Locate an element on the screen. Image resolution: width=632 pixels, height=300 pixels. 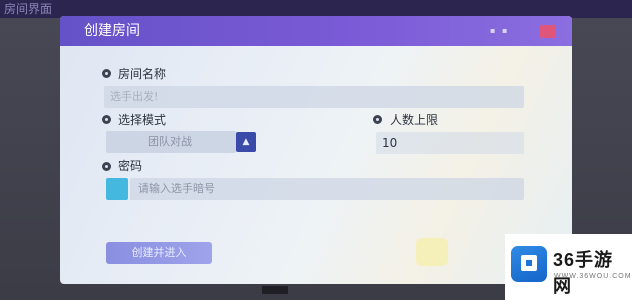
watermark-brand: 36手游网 is located at coordinates (583, 273).